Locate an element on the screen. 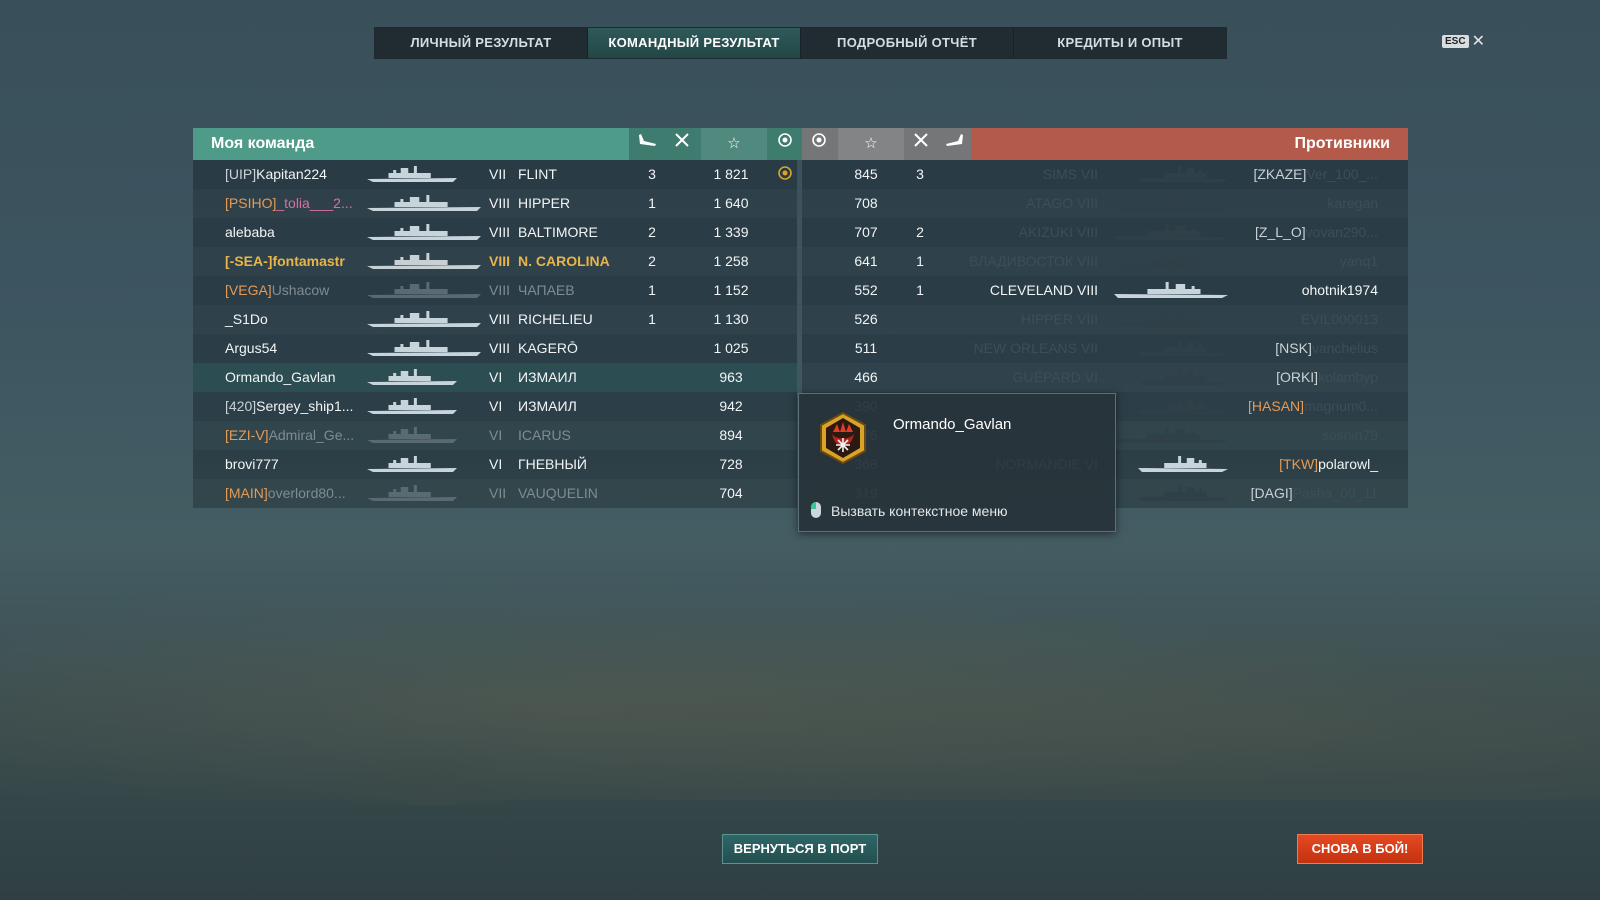 Image resolution: width=1600 pixels, height=900 pixels. my-team-row: Ormando_Gavlan VI ИЗМАИЛ 963 is located at coordinates (495, 377).